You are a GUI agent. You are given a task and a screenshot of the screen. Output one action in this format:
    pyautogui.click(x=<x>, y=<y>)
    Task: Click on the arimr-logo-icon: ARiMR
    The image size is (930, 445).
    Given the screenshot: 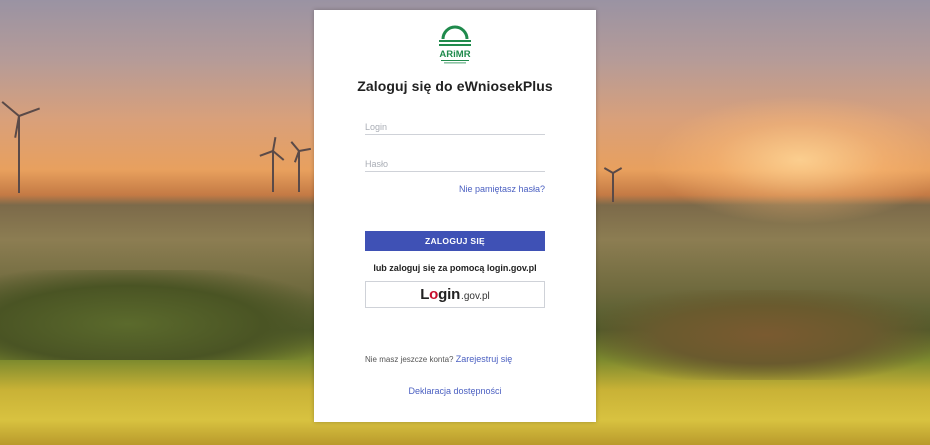 What is the action you would take?
    pyautogui.click(x=455, y=44)
    